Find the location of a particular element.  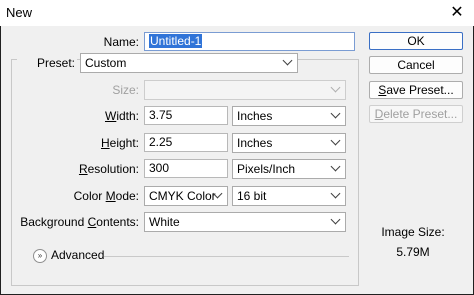

advanced-label: Advanced is located at coordinates (77, 255).